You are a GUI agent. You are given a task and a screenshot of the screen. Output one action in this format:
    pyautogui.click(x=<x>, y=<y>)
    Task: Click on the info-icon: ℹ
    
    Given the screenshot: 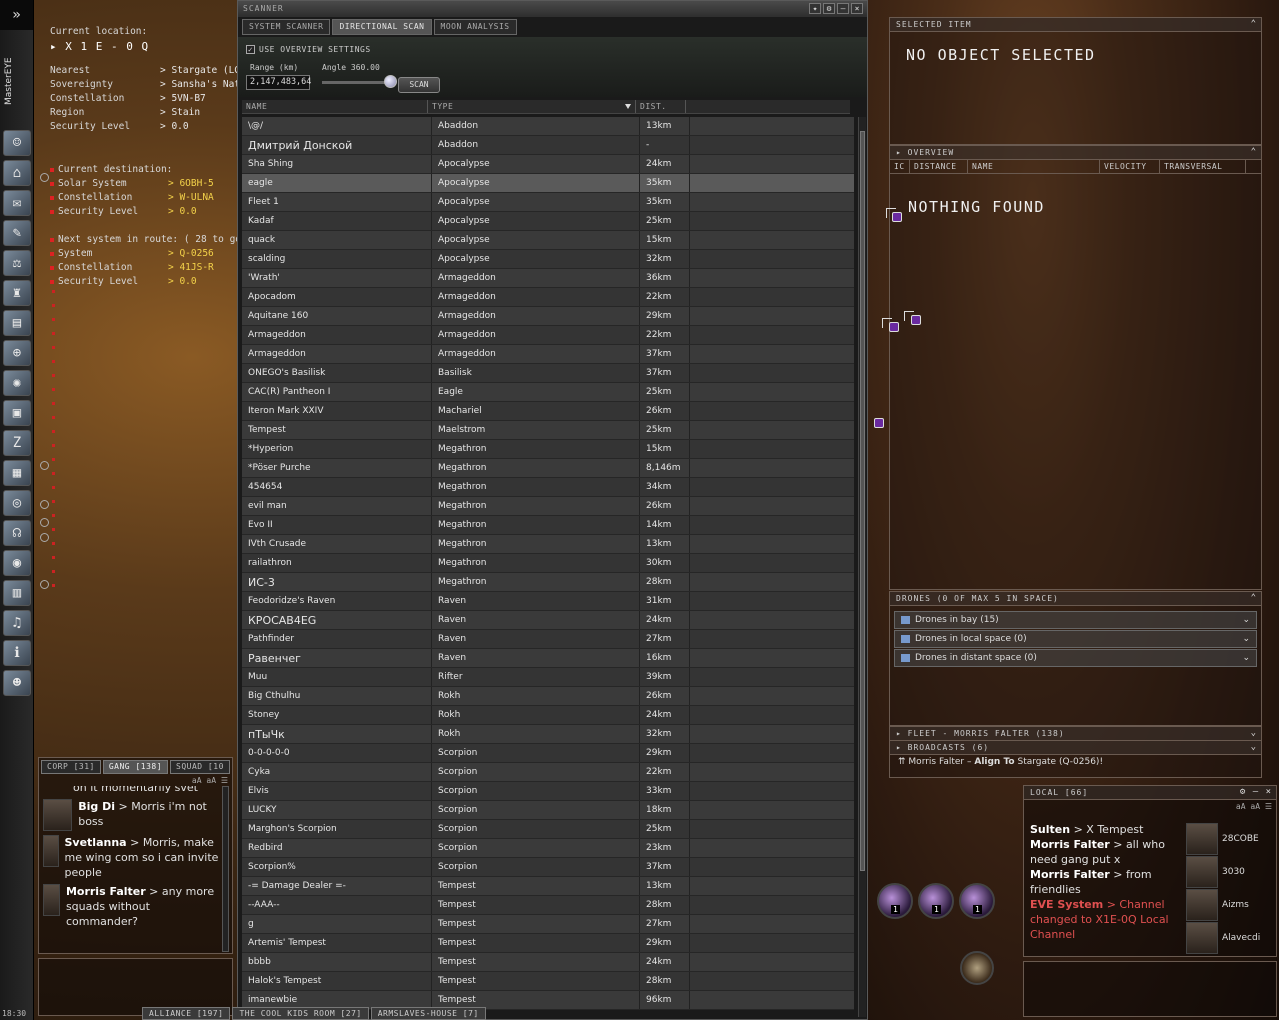 What is the action you would take?
    pyautogui.click(x=17, y=653)
    